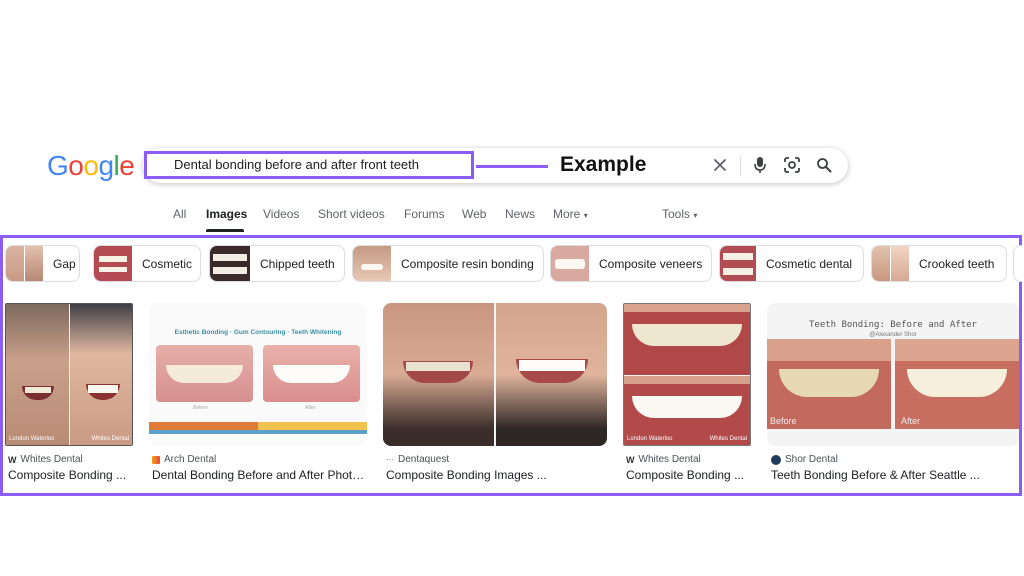 This screenshot has width=1024, height=576. Describe the element at coordinates (226, 214) in the screenshot. I see `tab-images: Images` at that location.